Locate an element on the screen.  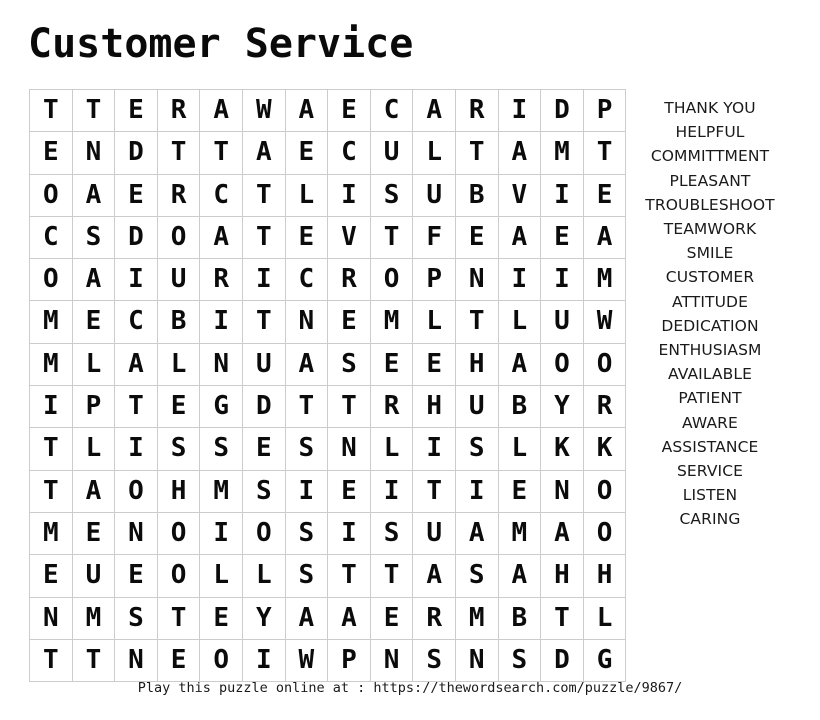
grid-cell: W is located at coordinates (306, 660).